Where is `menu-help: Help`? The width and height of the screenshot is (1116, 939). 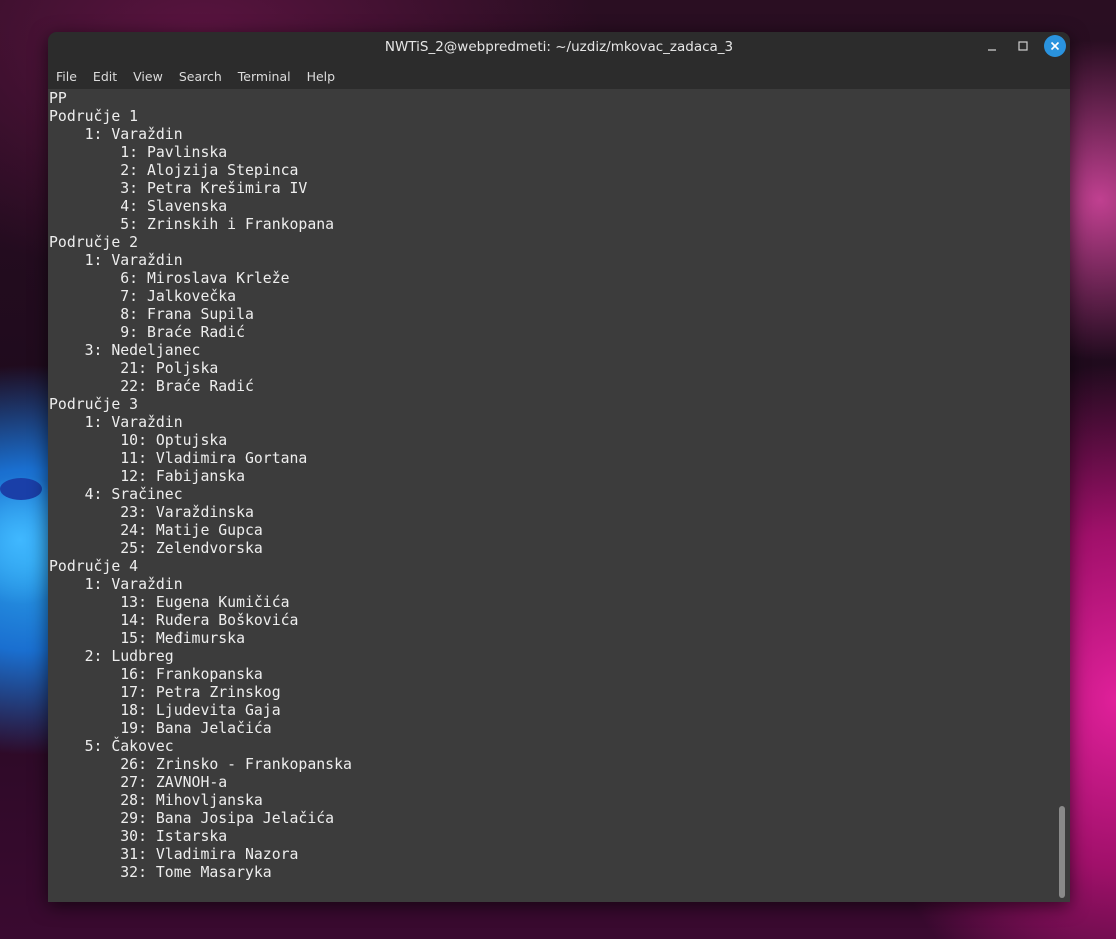
menu-help: Help is located at coordinates (321, 76).